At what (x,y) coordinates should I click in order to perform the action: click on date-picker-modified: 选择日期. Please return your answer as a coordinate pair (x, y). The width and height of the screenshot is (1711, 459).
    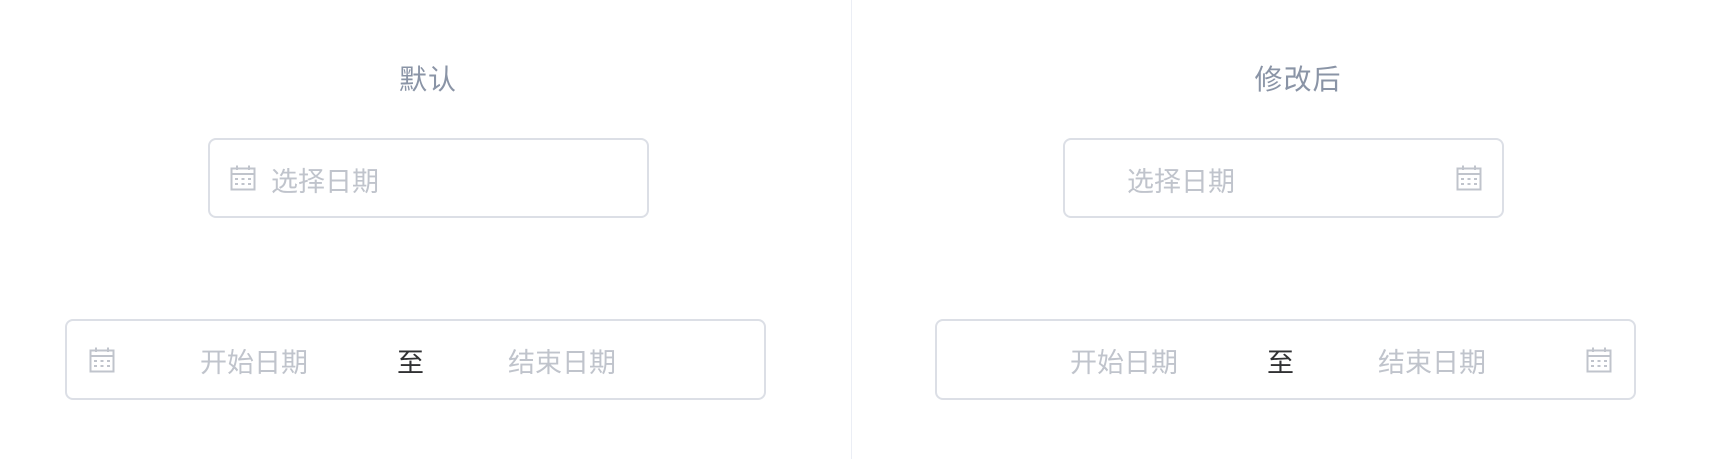
    Looking at the image, I should click on (1283, 178).